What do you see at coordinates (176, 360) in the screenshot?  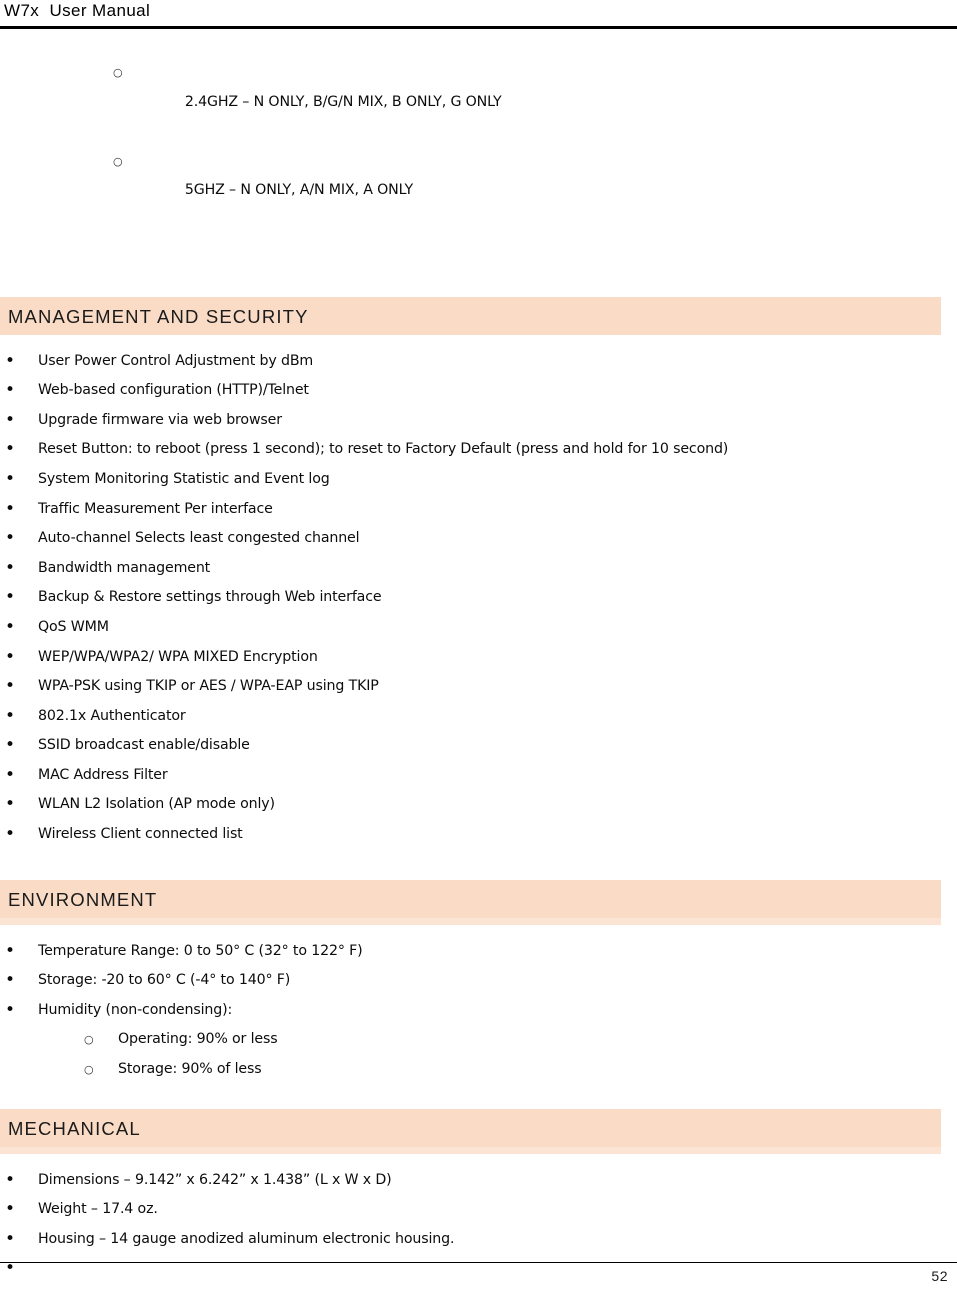 I see `list-item-label: User Power Control Adjustment by dBm` at bounding box center [176, 360].